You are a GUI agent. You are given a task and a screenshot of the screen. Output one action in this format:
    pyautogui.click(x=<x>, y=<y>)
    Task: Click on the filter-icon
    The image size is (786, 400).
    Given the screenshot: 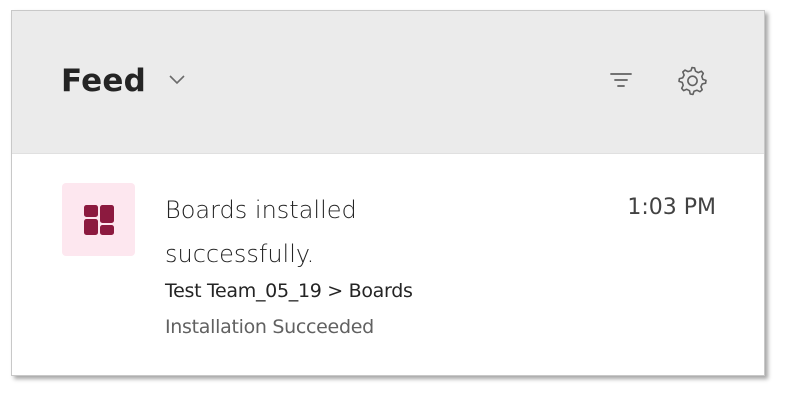 What is the action you would take?
    pyautogui.click(x=621, y=80)
    